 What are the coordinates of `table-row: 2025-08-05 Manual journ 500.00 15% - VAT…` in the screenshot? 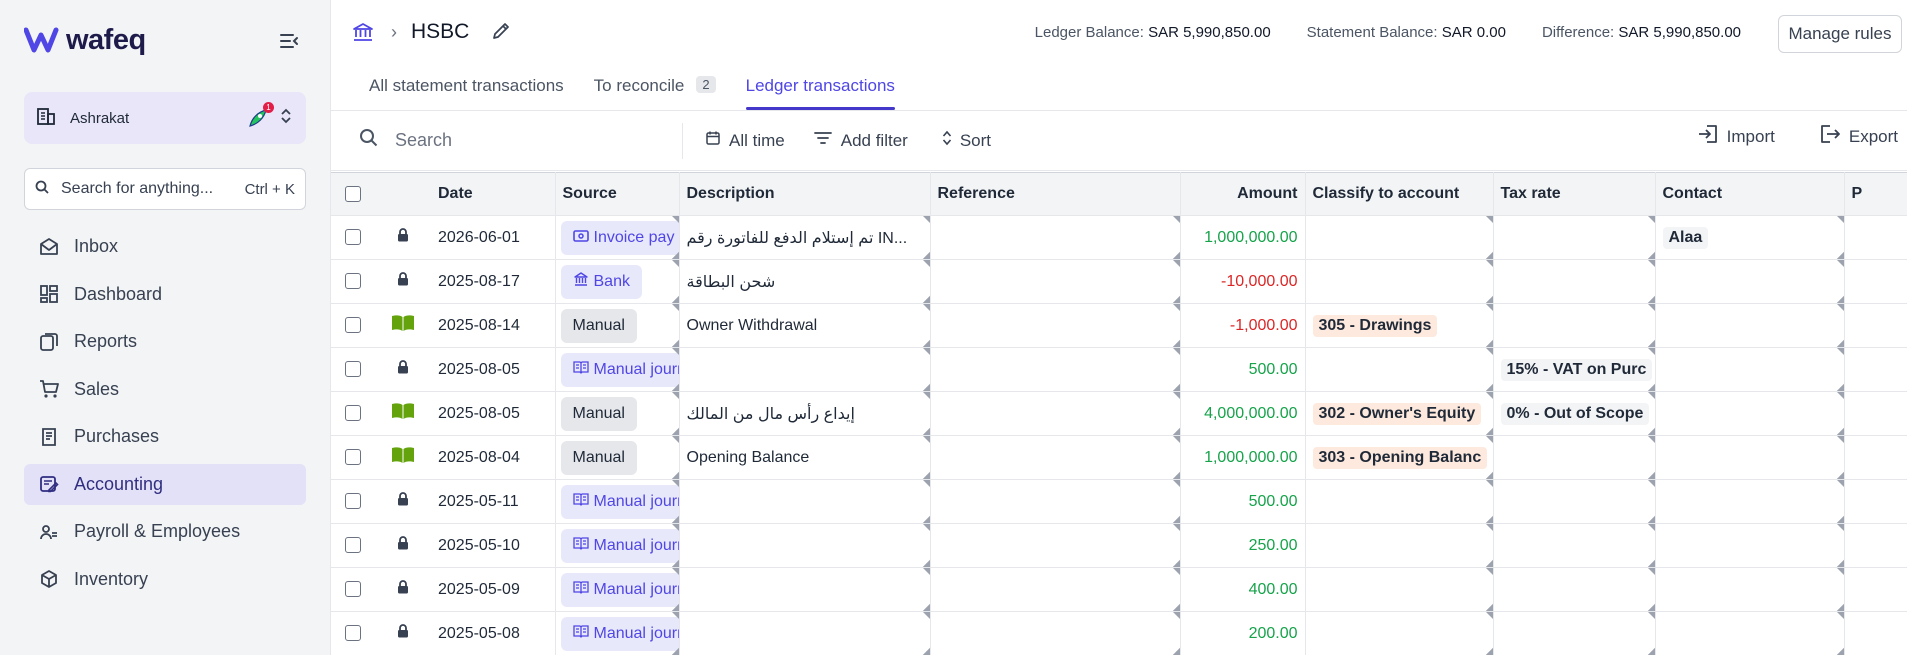 It's located at (1119, 369).